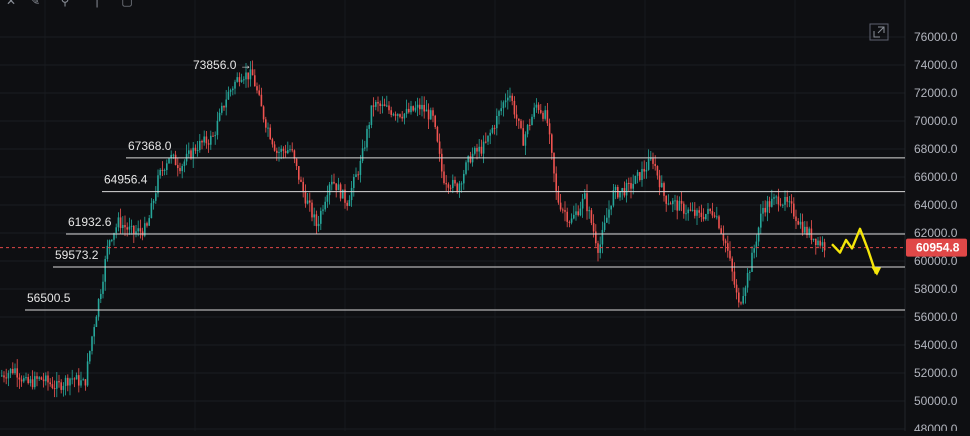 This screenshot has height=436, width=970. What do you see at coordinates (11, 4) in the screenshot?
I see `cursor-icon: ✕` at bounding box center [11, 4].